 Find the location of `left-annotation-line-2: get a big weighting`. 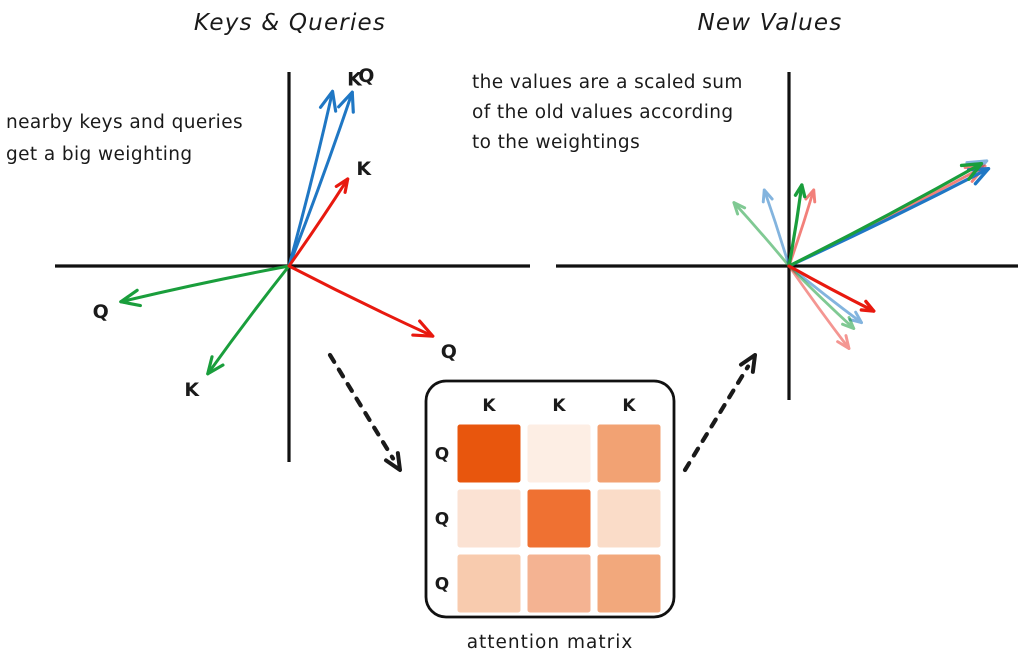

left-annotation-line-2: get a big weighting is located at coordinates (99, 154).